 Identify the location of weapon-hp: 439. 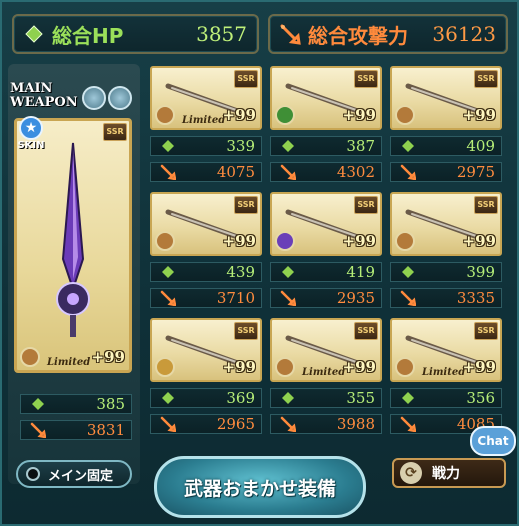
(240, 272).